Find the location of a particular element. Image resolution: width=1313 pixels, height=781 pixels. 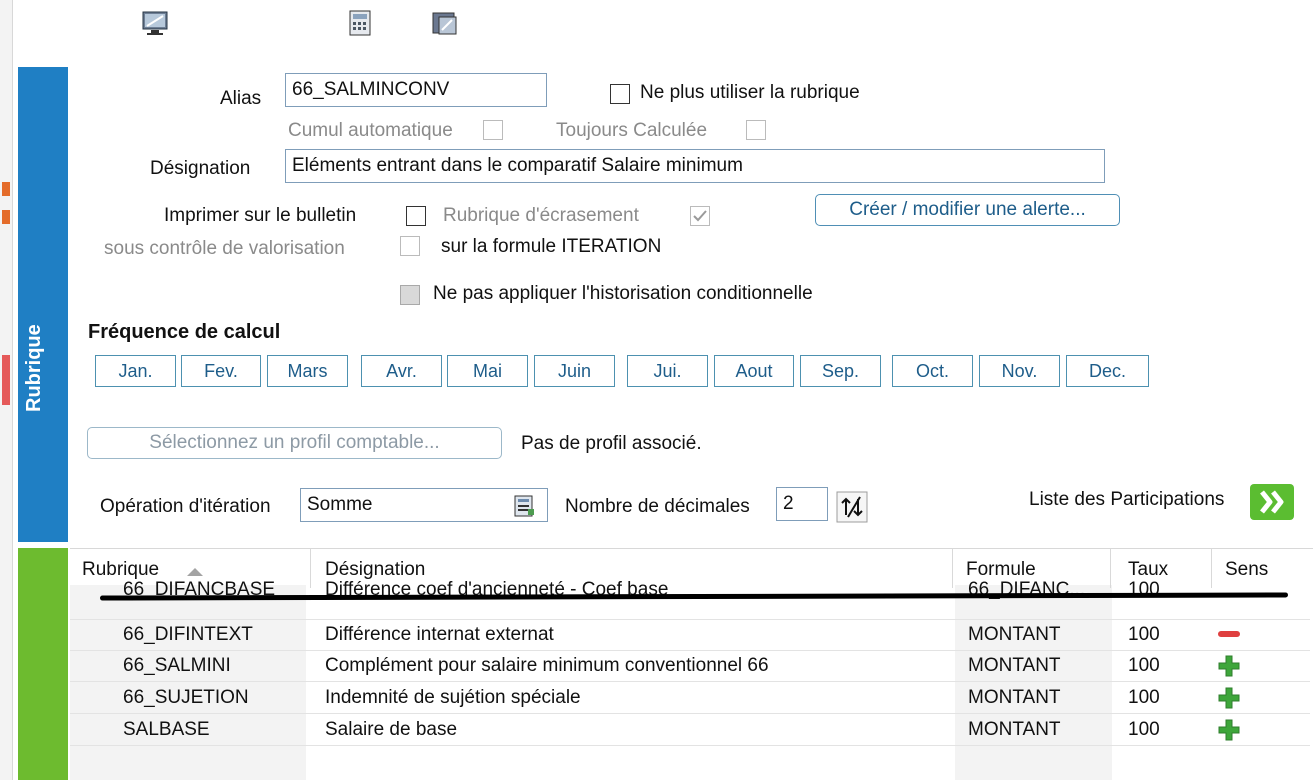

month-mars-button: Mars is located at coordinates (307, 371).